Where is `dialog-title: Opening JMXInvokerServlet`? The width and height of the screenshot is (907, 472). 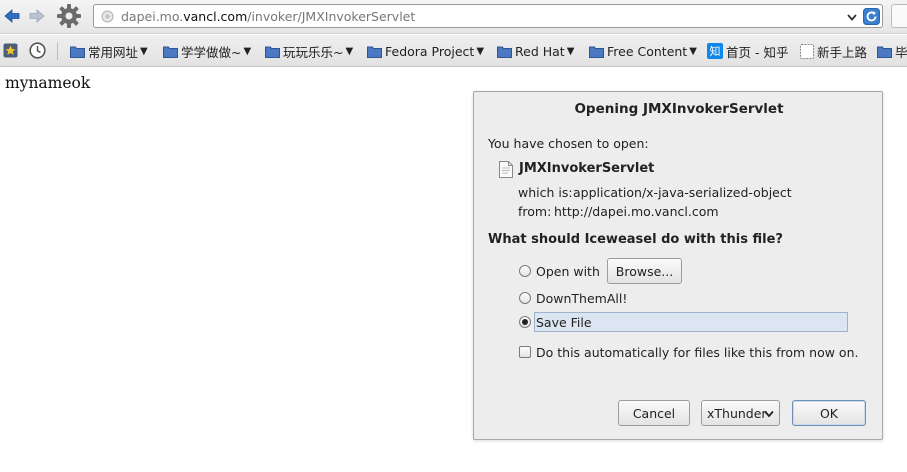
dialog-title: Opening JMXInvokerServlet is located at coordinates (679, 109).